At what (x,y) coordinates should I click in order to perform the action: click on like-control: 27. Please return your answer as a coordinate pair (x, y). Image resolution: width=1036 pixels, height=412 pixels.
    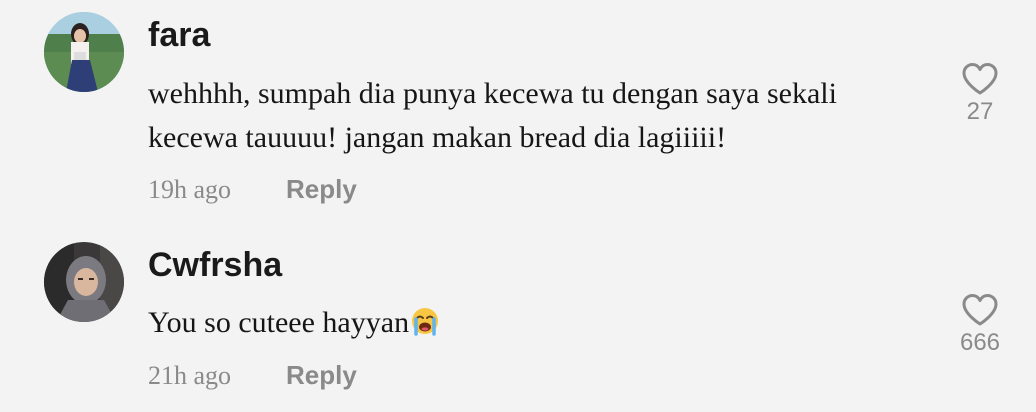
    Looking at the image, I should click on (980, 94).